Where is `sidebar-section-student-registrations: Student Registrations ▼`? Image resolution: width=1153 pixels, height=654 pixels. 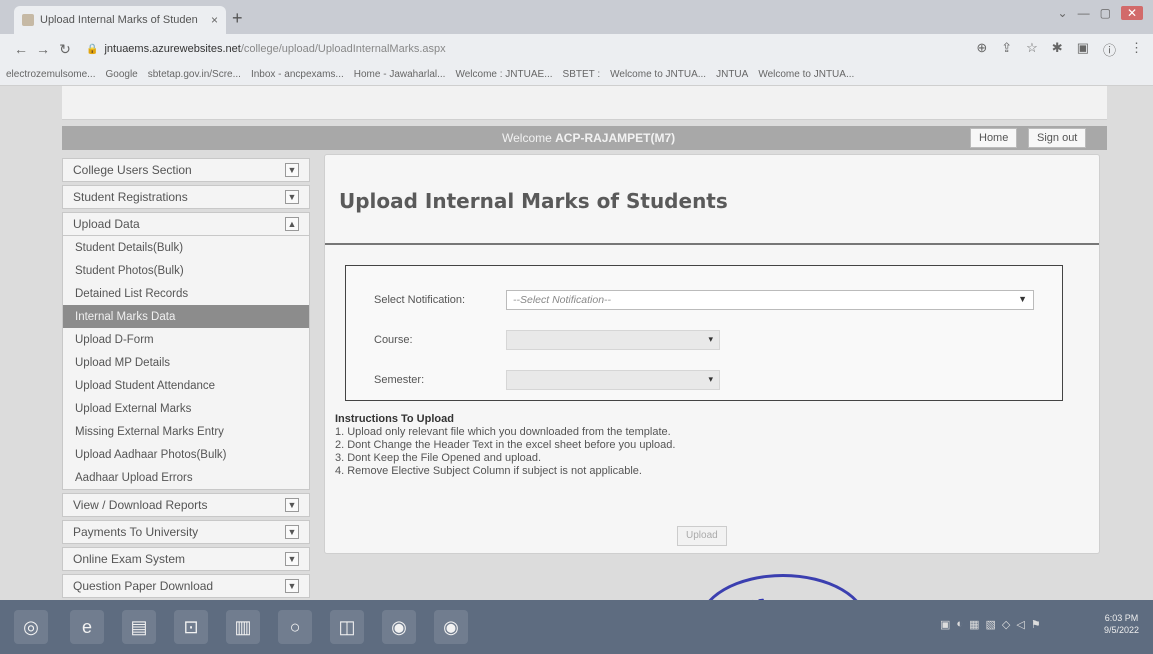
sidebar-section-student-registrations: Student Registrations ▼ is located at coordinates (186, 197).